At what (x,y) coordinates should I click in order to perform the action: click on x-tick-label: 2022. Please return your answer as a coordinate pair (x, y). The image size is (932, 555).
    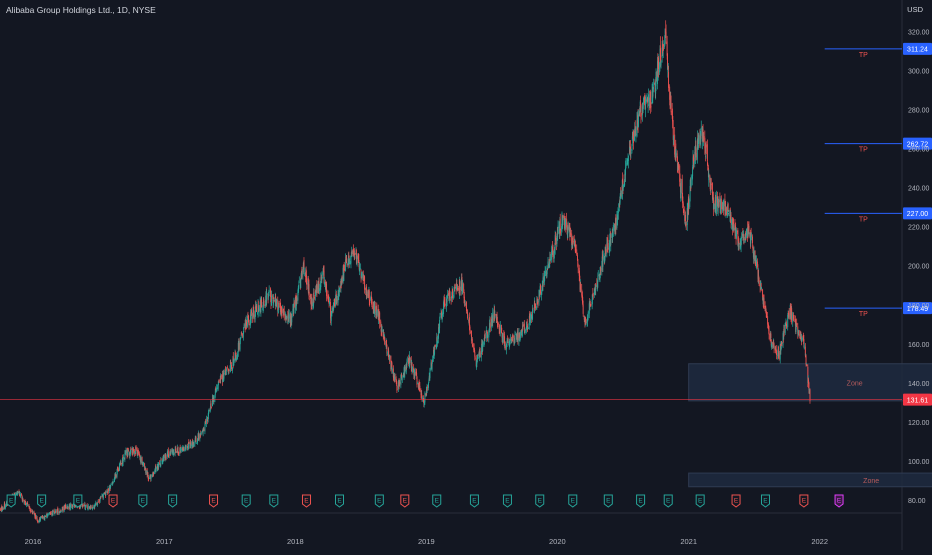
    Looking at the image, I should click on (819, 541).